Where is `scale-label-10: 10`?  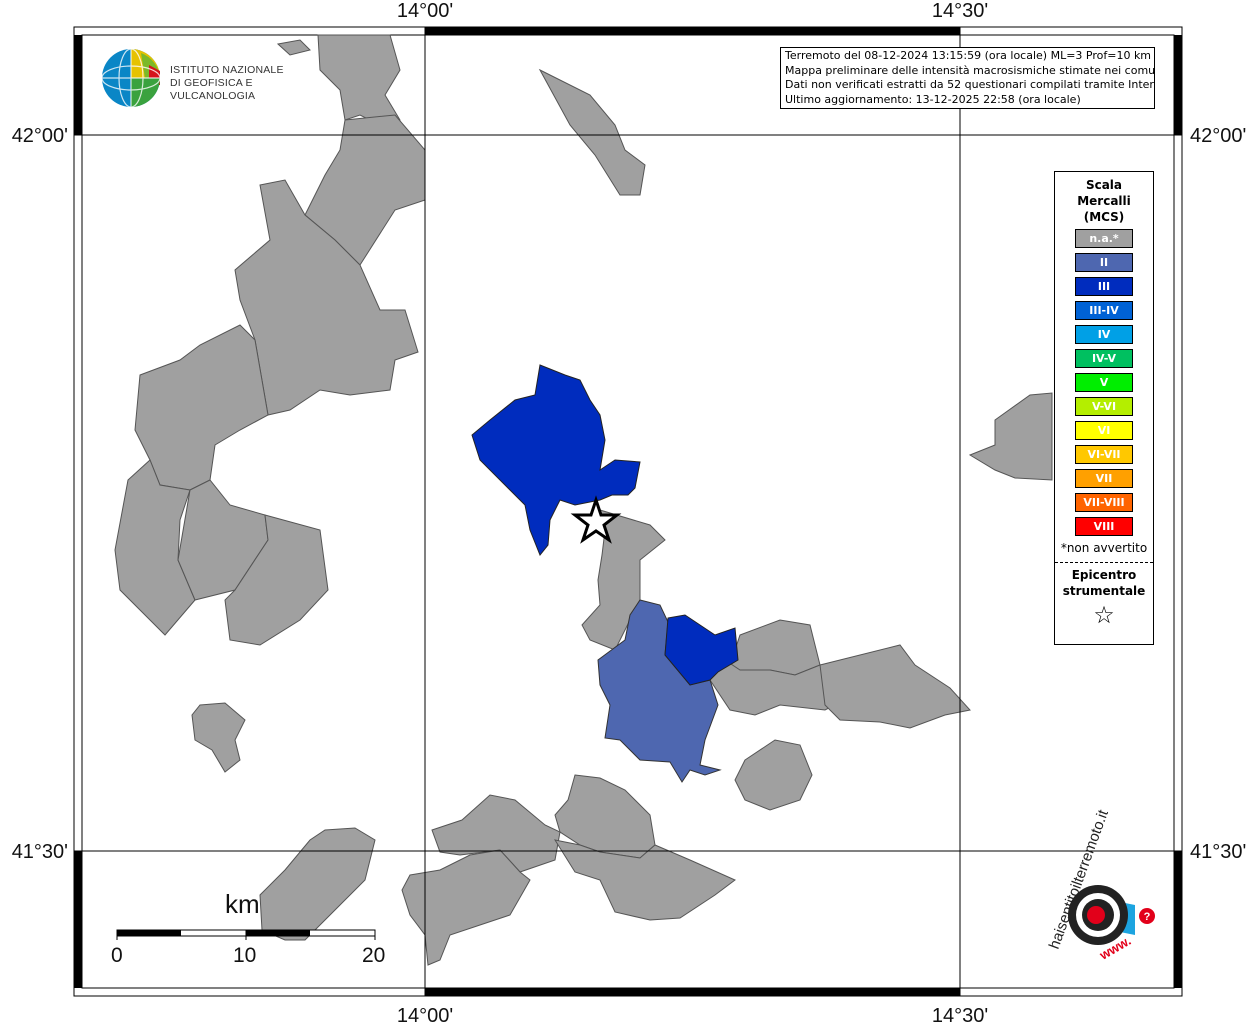 scale-label-10: 10 is located at coordinates (245, 955).